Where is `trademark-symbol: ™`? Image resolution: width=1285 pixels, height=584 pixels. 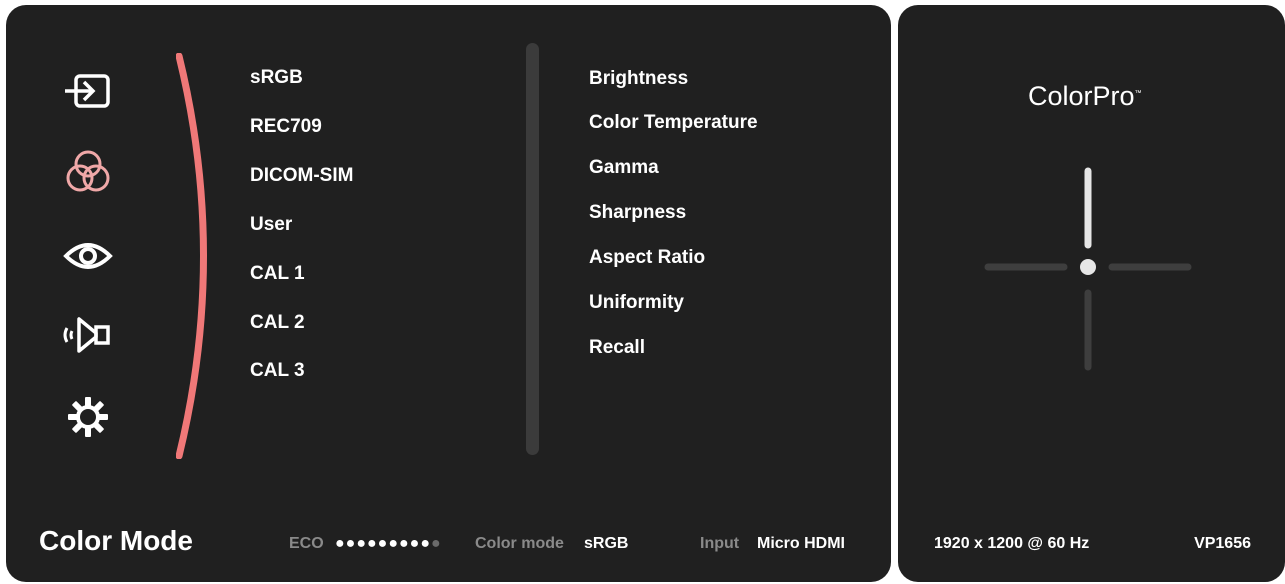 trademark-symbol: ™ is located at coordinates (1138, 93).